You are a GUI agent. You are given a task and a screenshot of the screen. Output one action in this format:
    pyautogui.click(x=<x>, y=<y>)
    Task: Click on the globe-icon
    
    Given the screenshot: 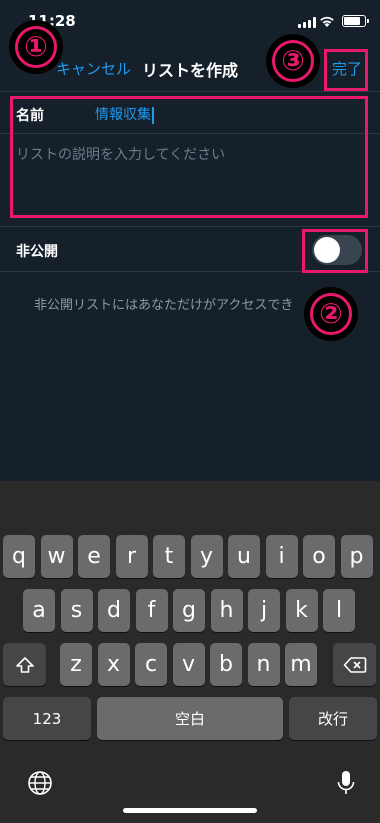 What is the action you would take?
    pyautogui.click(x=40, y=783)
    